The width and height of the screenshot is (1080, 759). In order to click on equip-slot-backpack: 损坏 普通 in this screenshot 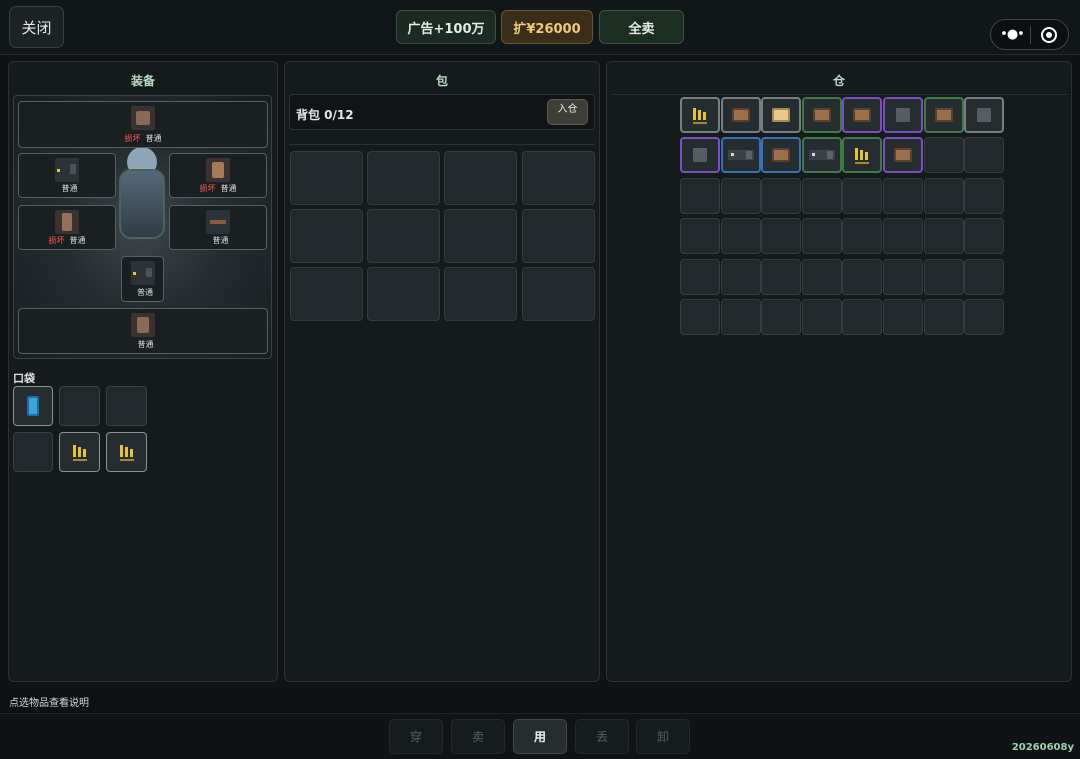, I will do `click(143, 124)`.